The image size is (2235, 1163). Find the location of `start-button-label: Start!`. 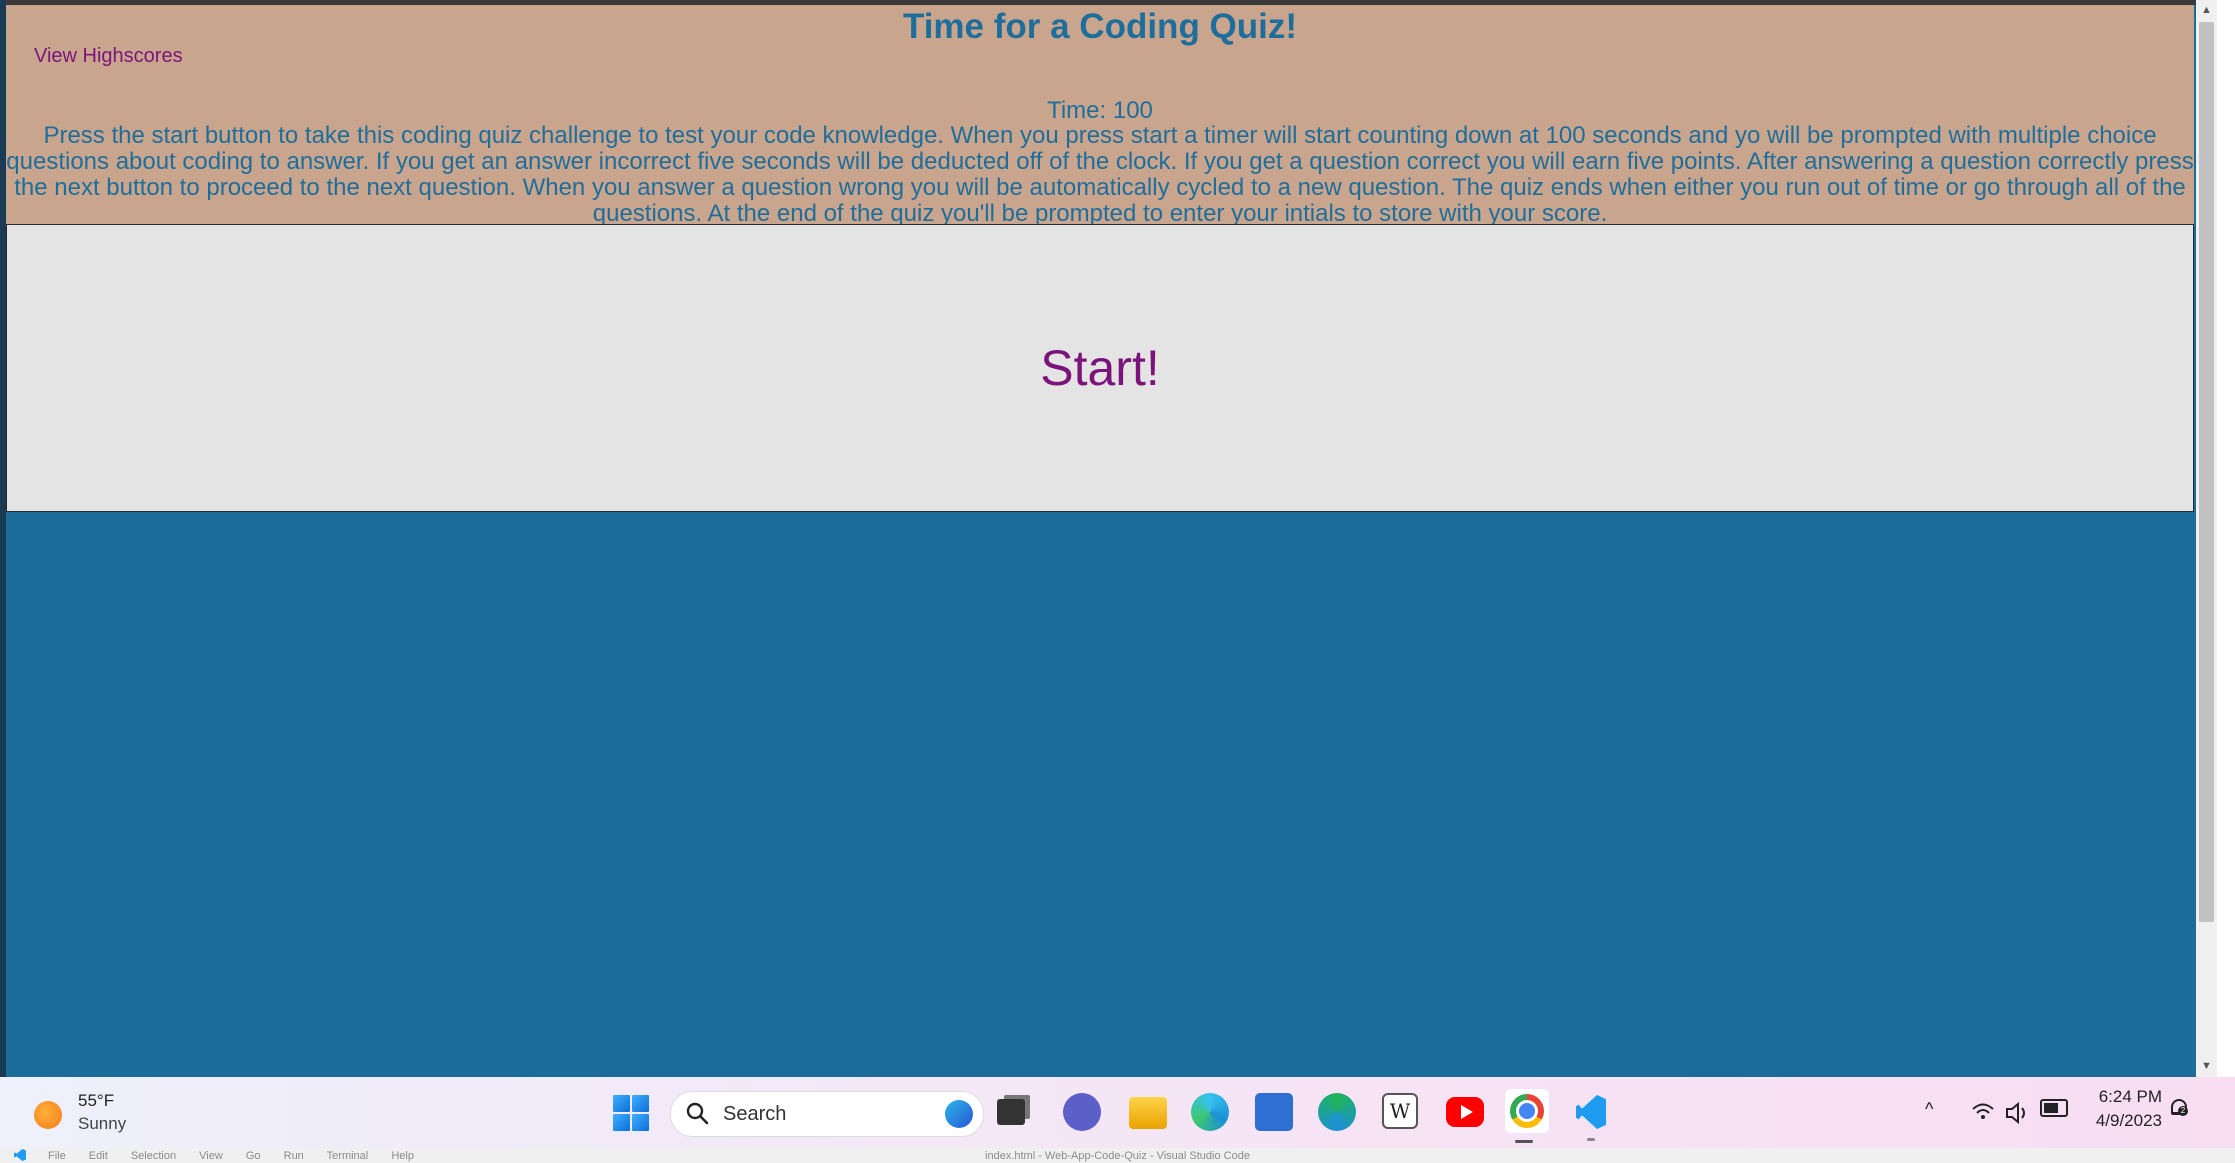

start-button-label: Start! is located at coordinates (1100, 368).